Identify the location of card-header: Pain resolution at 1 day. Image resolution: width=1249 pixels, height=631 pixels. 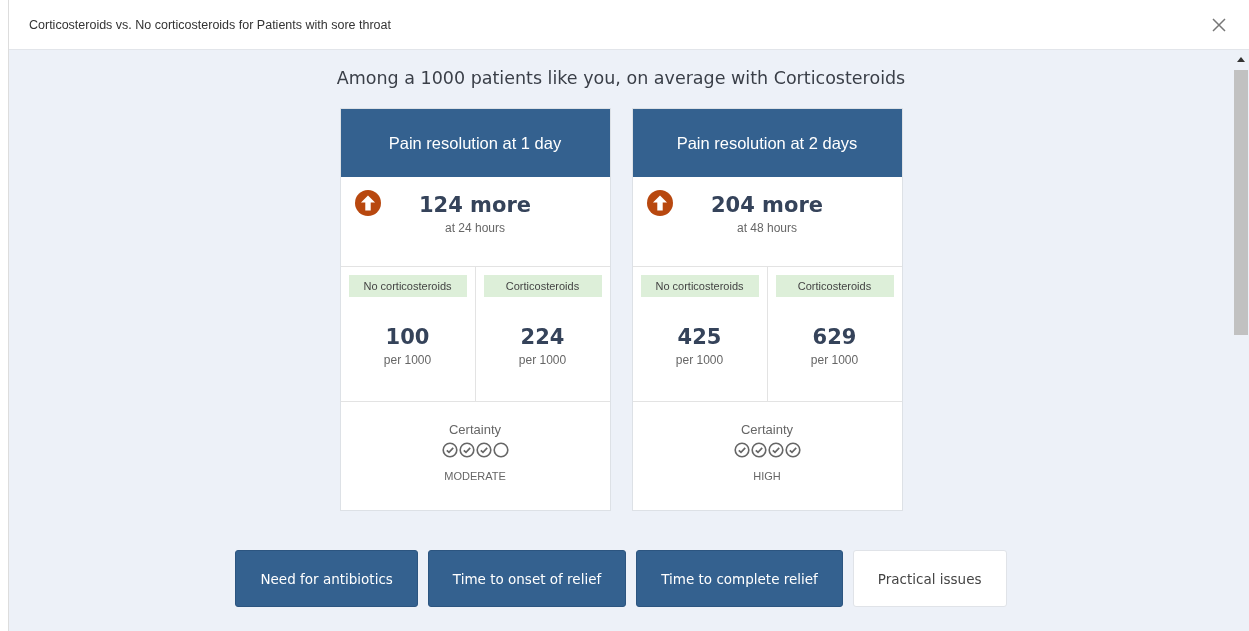
(475, 143).